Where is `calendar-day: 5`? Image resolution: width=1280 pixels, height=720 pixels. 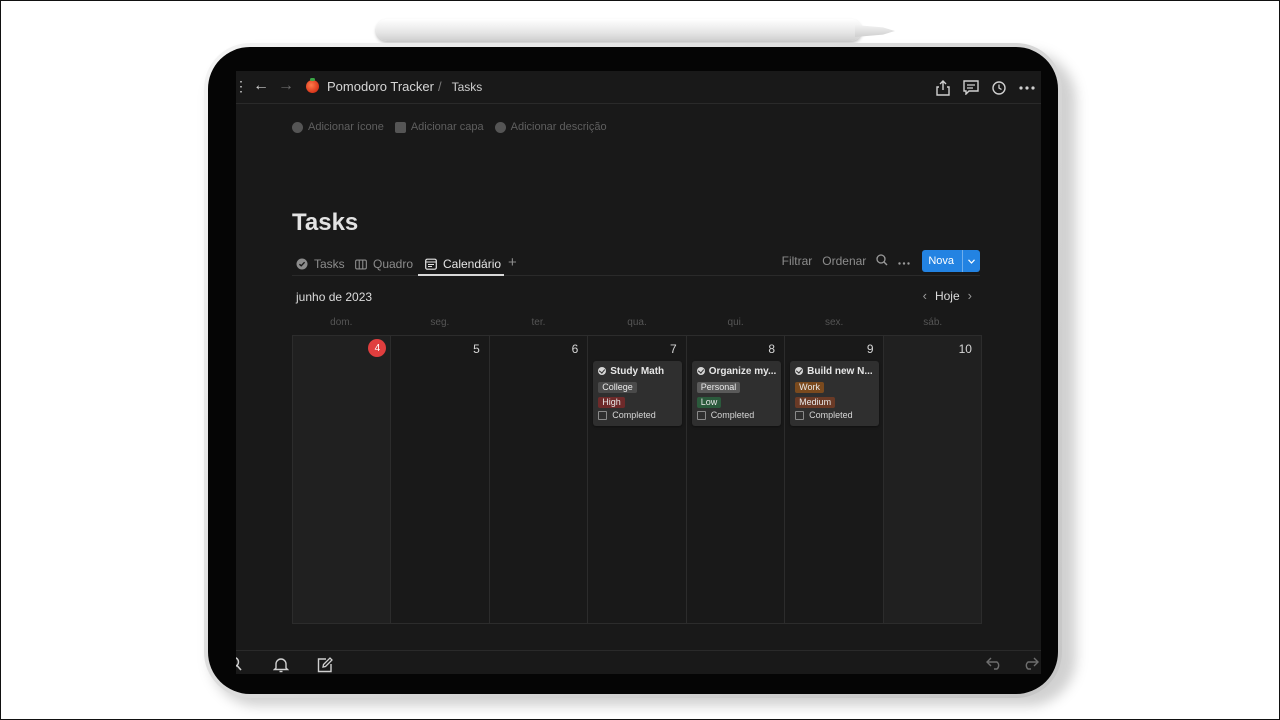 calendar-day: 5 is located at coordinates (440, 480).